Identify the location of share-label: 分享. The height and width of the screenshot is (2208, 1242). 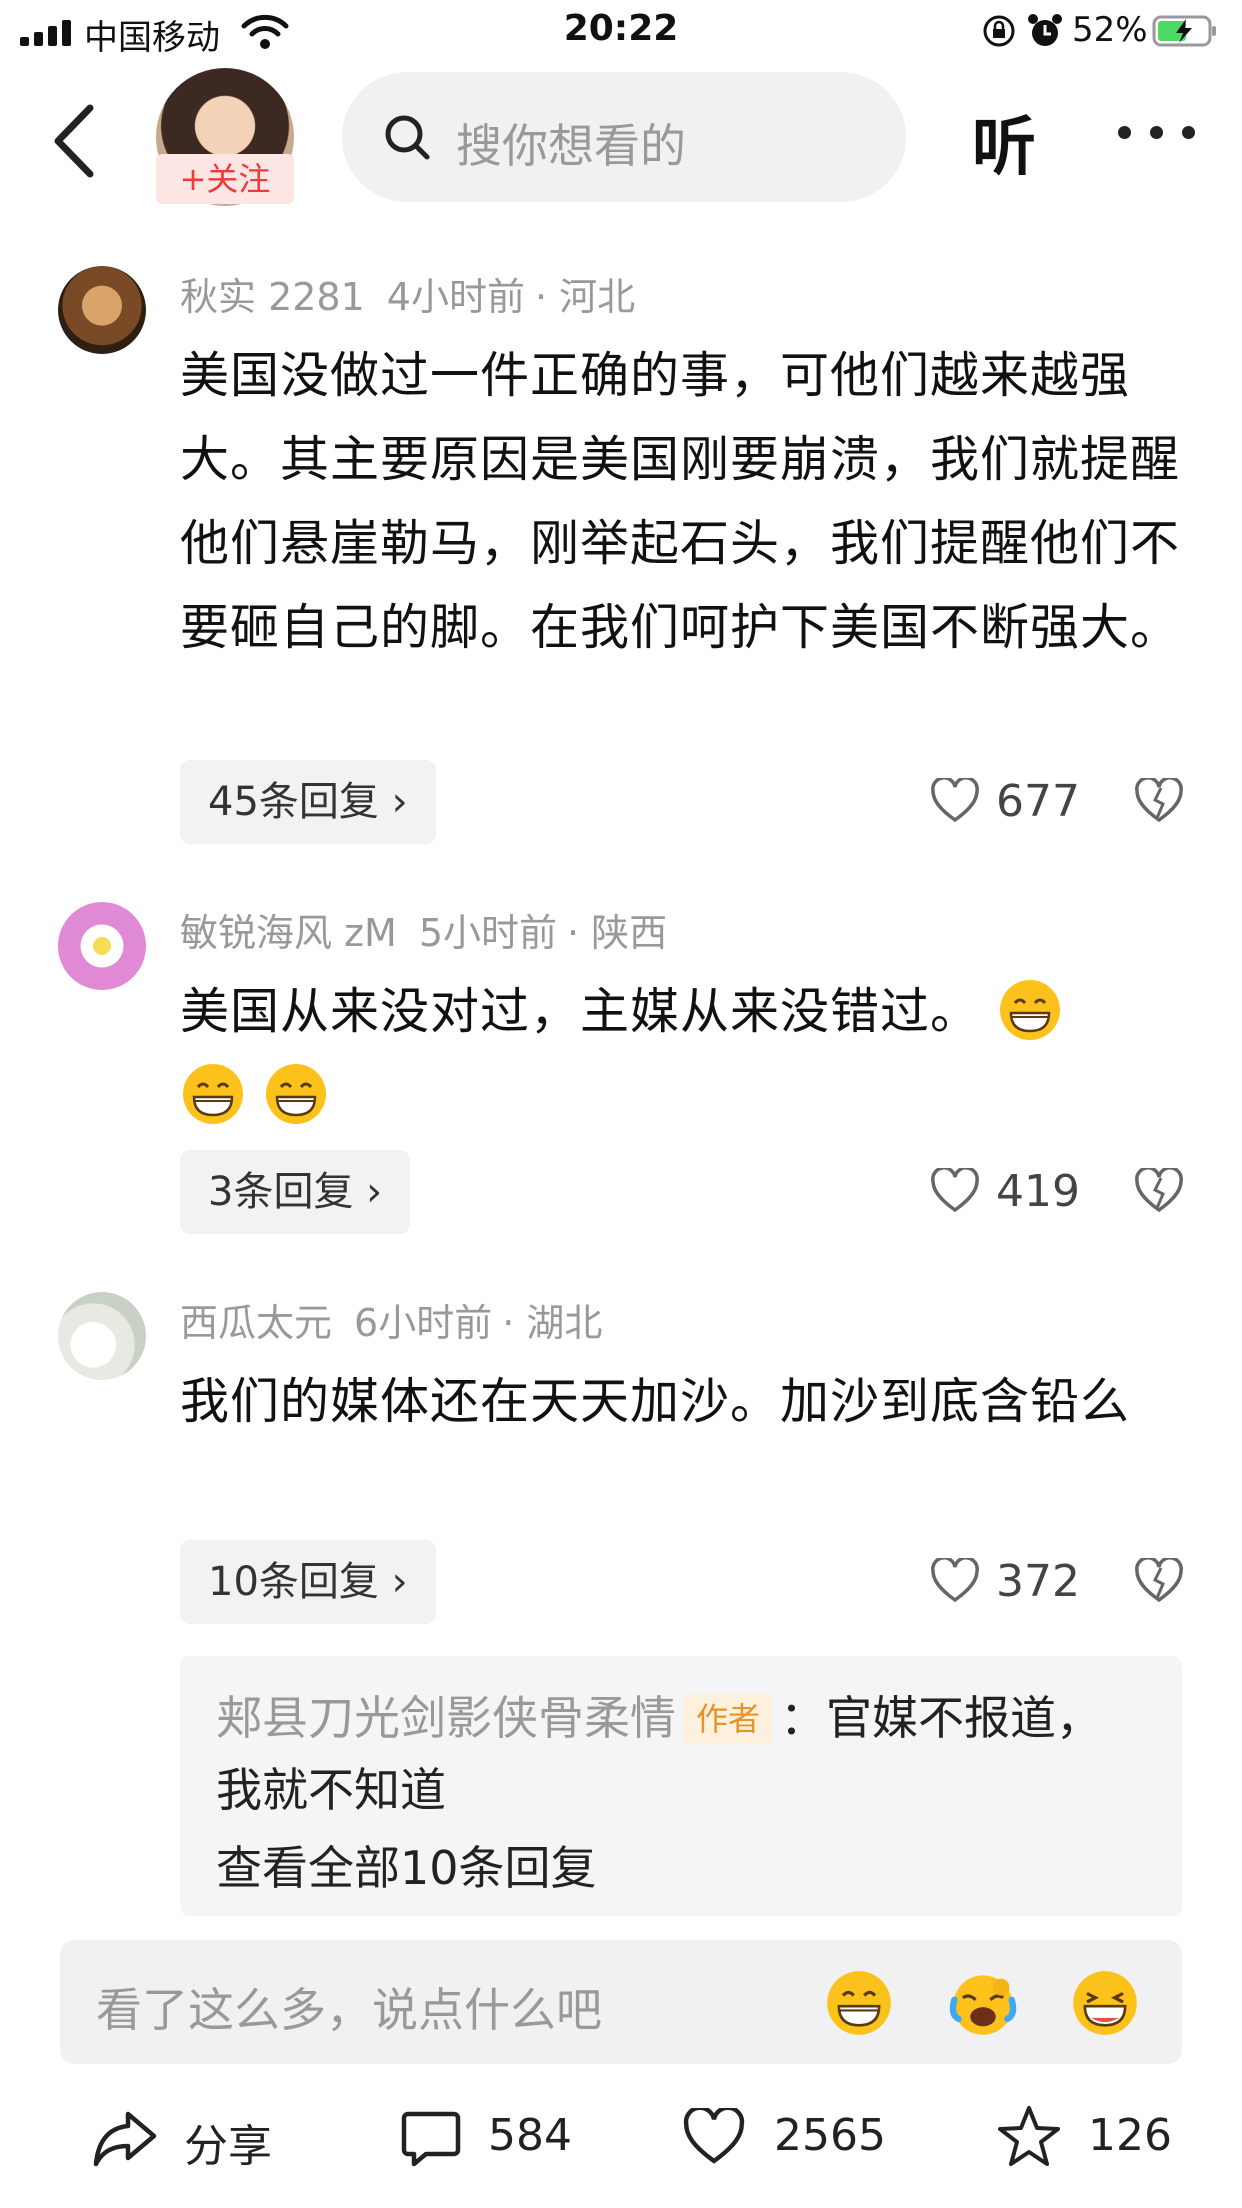
(228, 2146).